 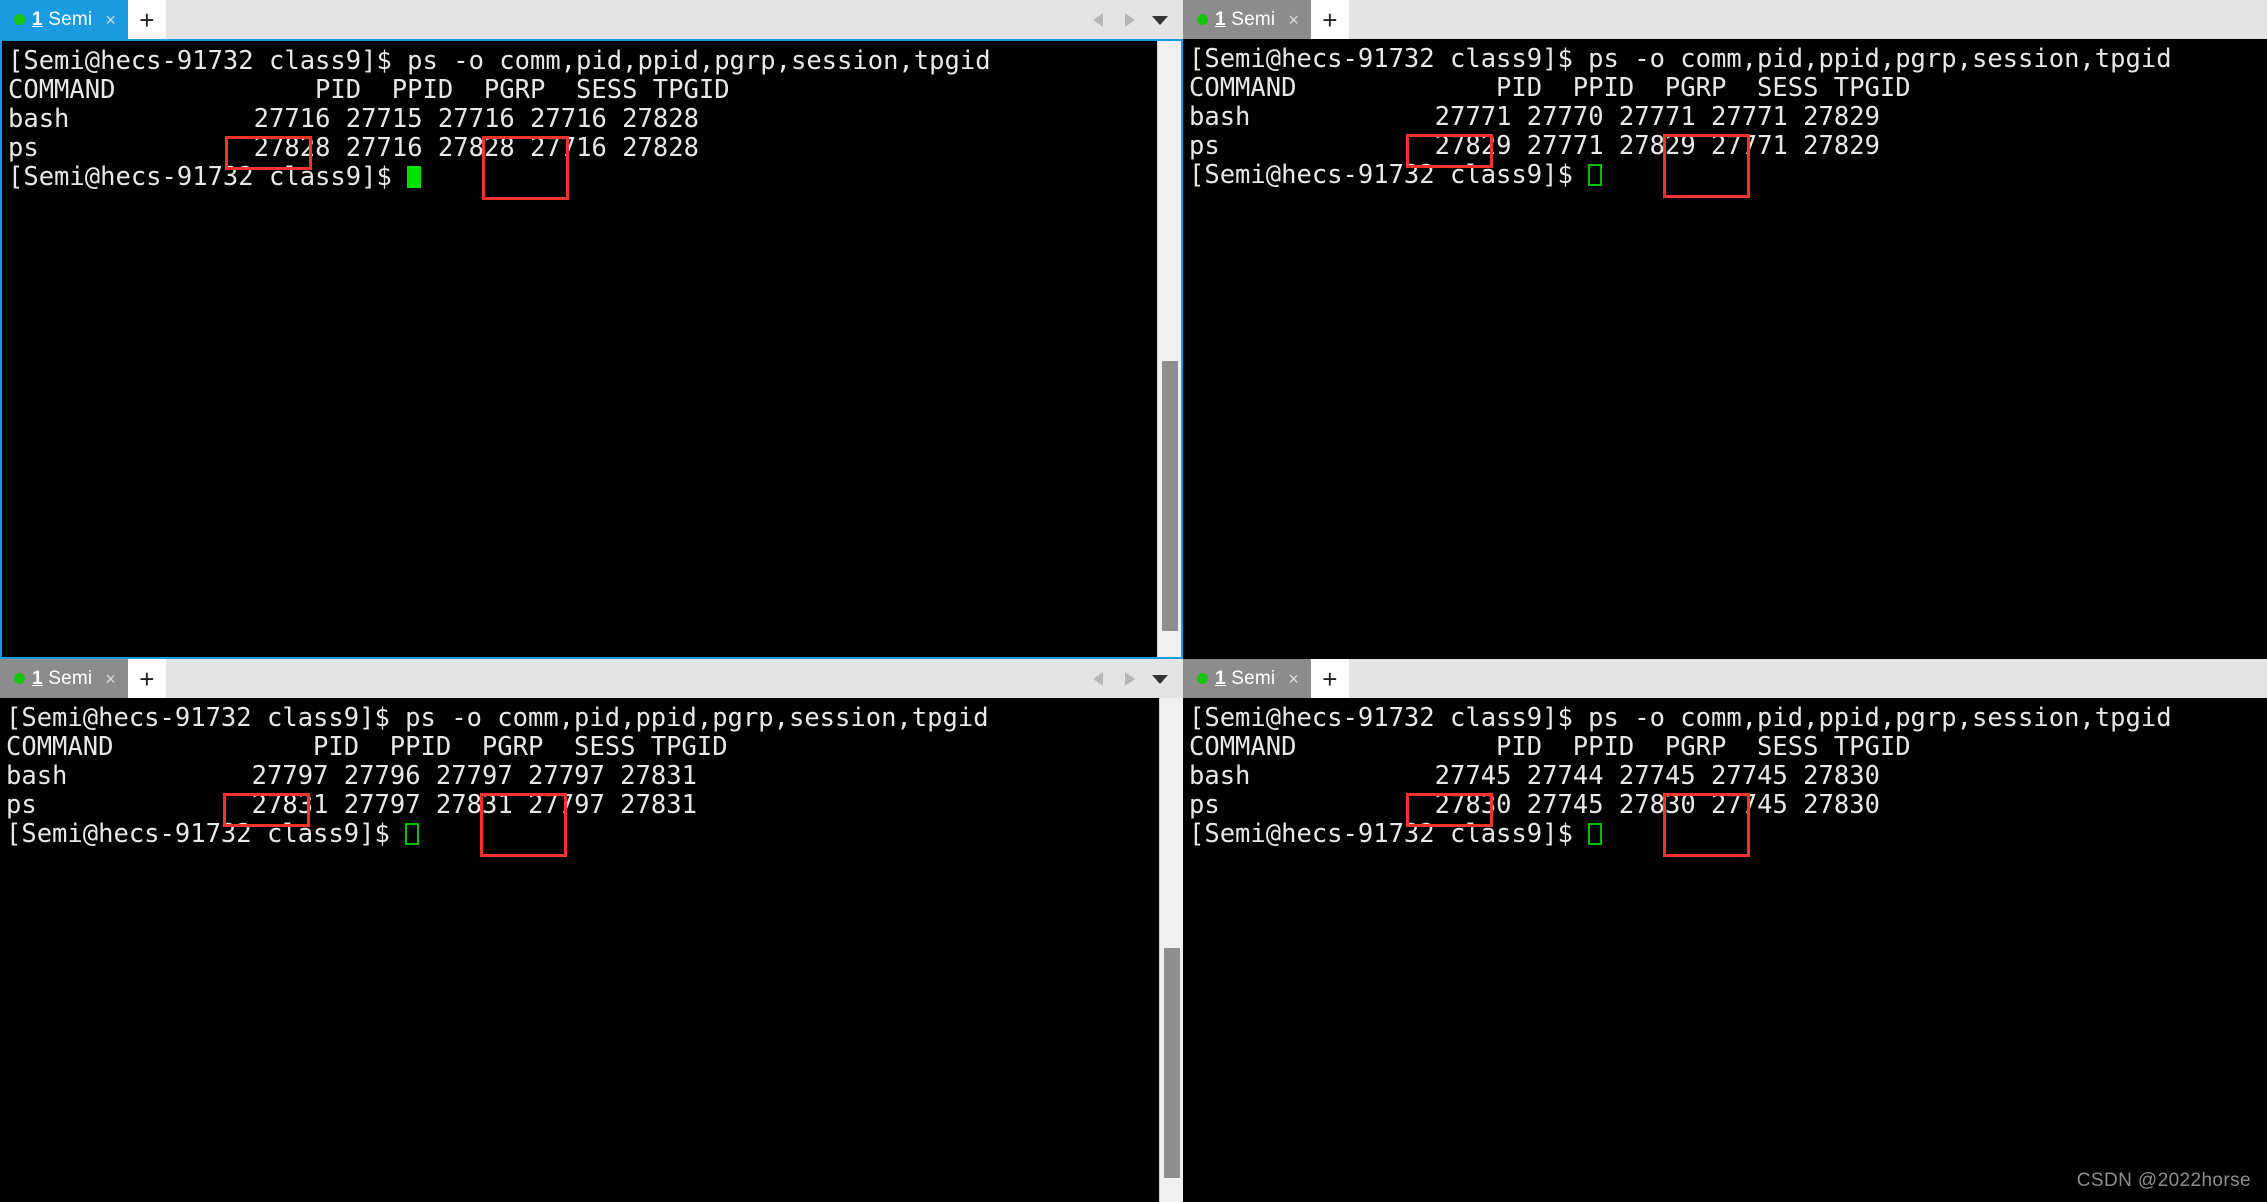 I want to click on terminal-row-ps: ps 27830 27745 27830 27745 27830, so click(x=1534, y=805).